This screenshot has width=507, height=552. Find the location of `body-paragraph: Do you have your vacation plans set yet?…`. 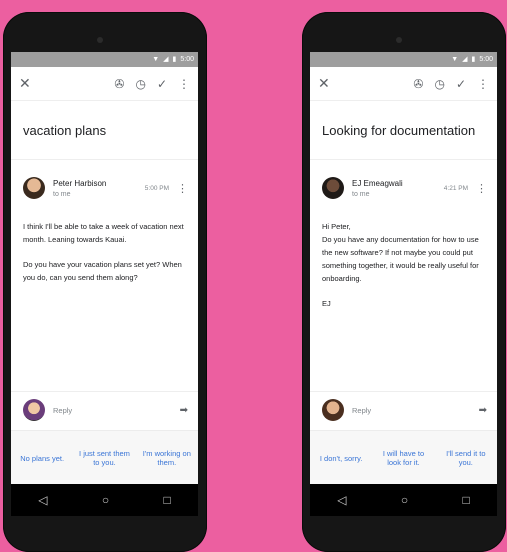

body-paragraph: Do you have your vacation plans set yet?… is located at coordinates (102, 271).